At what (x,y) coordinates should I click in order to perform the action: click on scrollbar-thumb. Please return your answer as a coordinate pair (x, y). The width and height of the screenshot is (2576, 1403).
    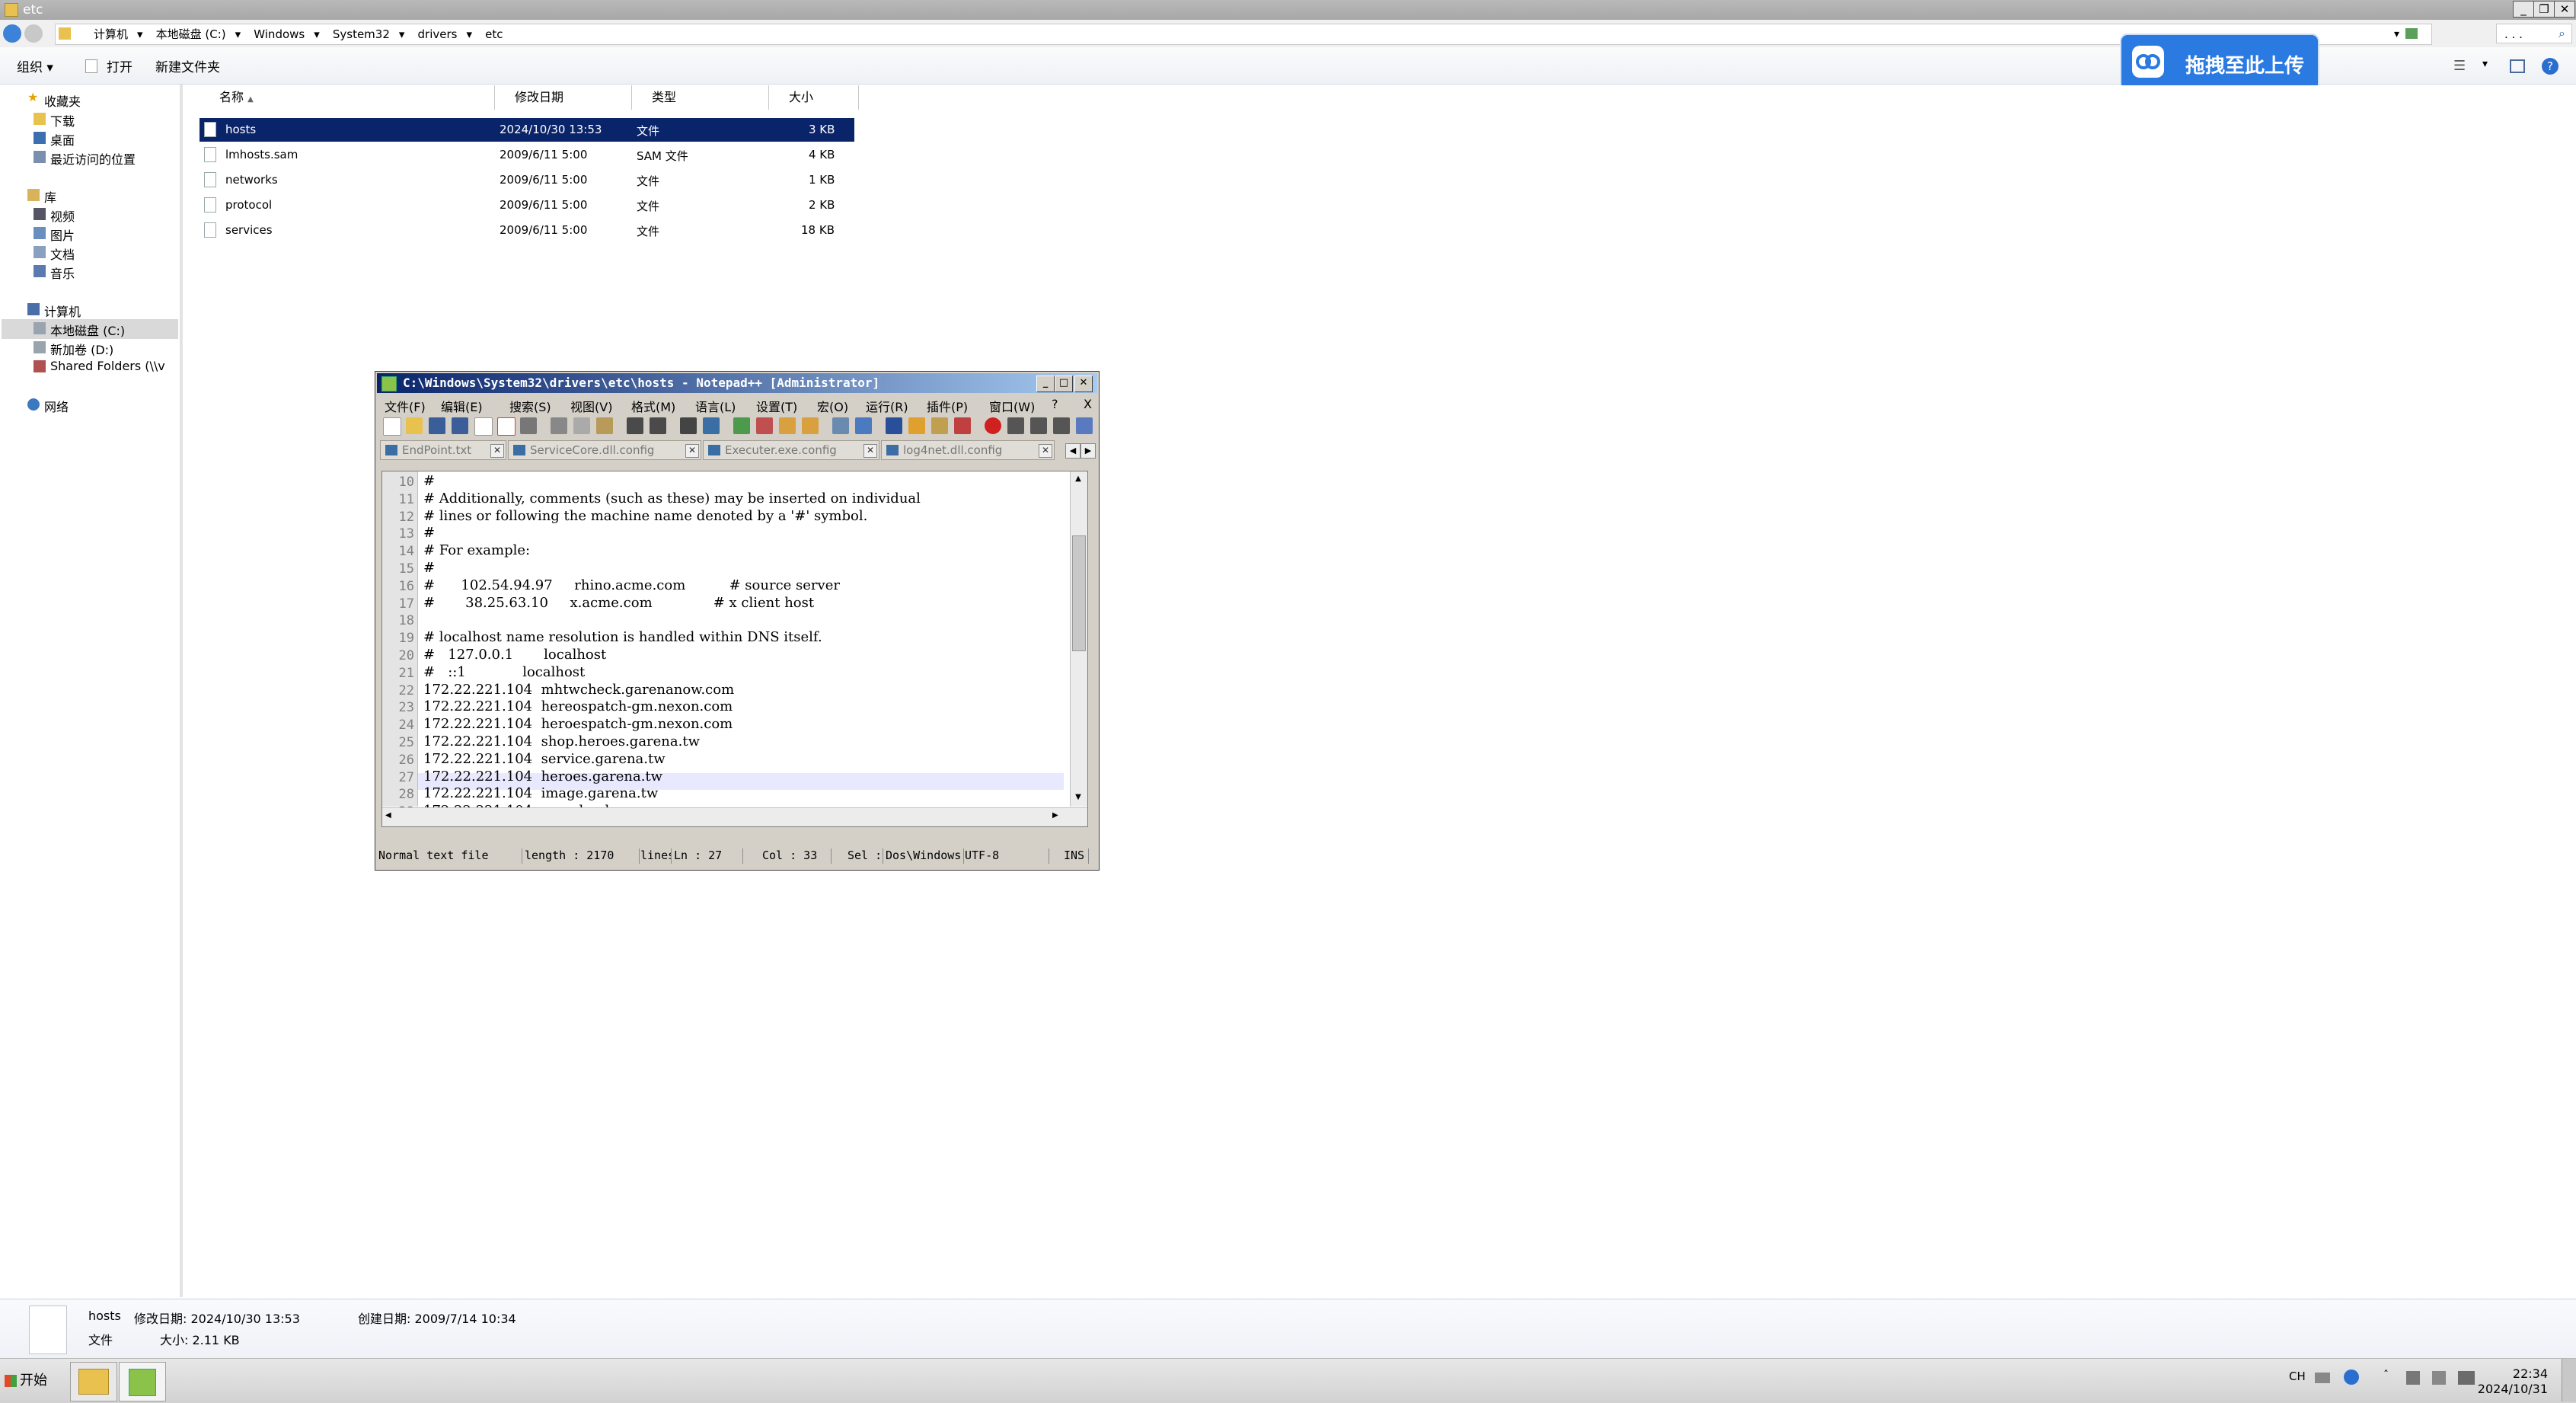
    Looking at the image, I should click on (1079, 593).